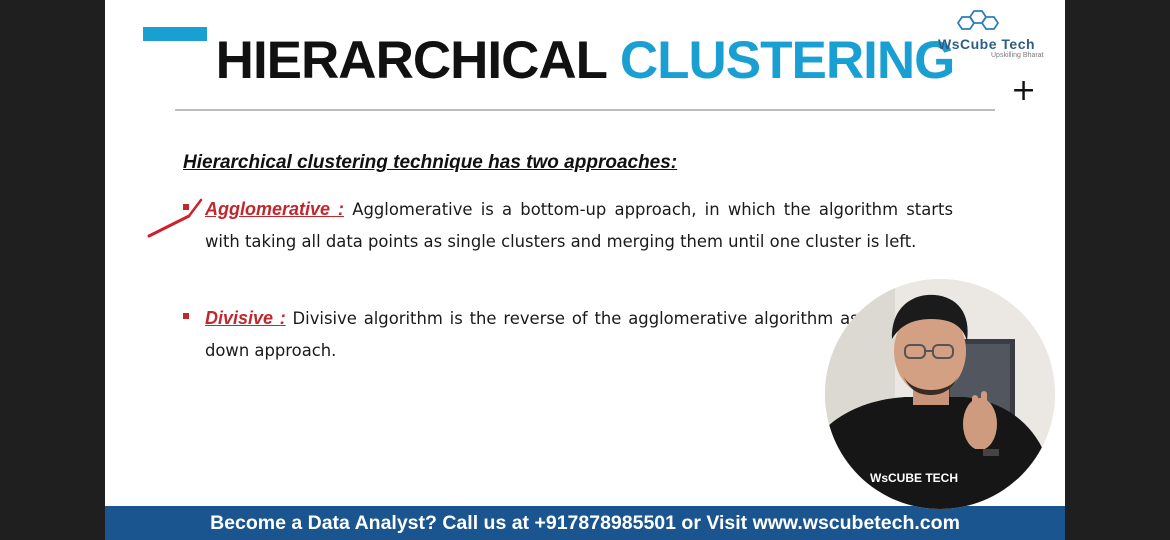 The width and height of the screenshot is (1170, 540). Describe the element at coordinates (245, 318) in the screenshot. I see `term-divisive: Divisive :` at that location.